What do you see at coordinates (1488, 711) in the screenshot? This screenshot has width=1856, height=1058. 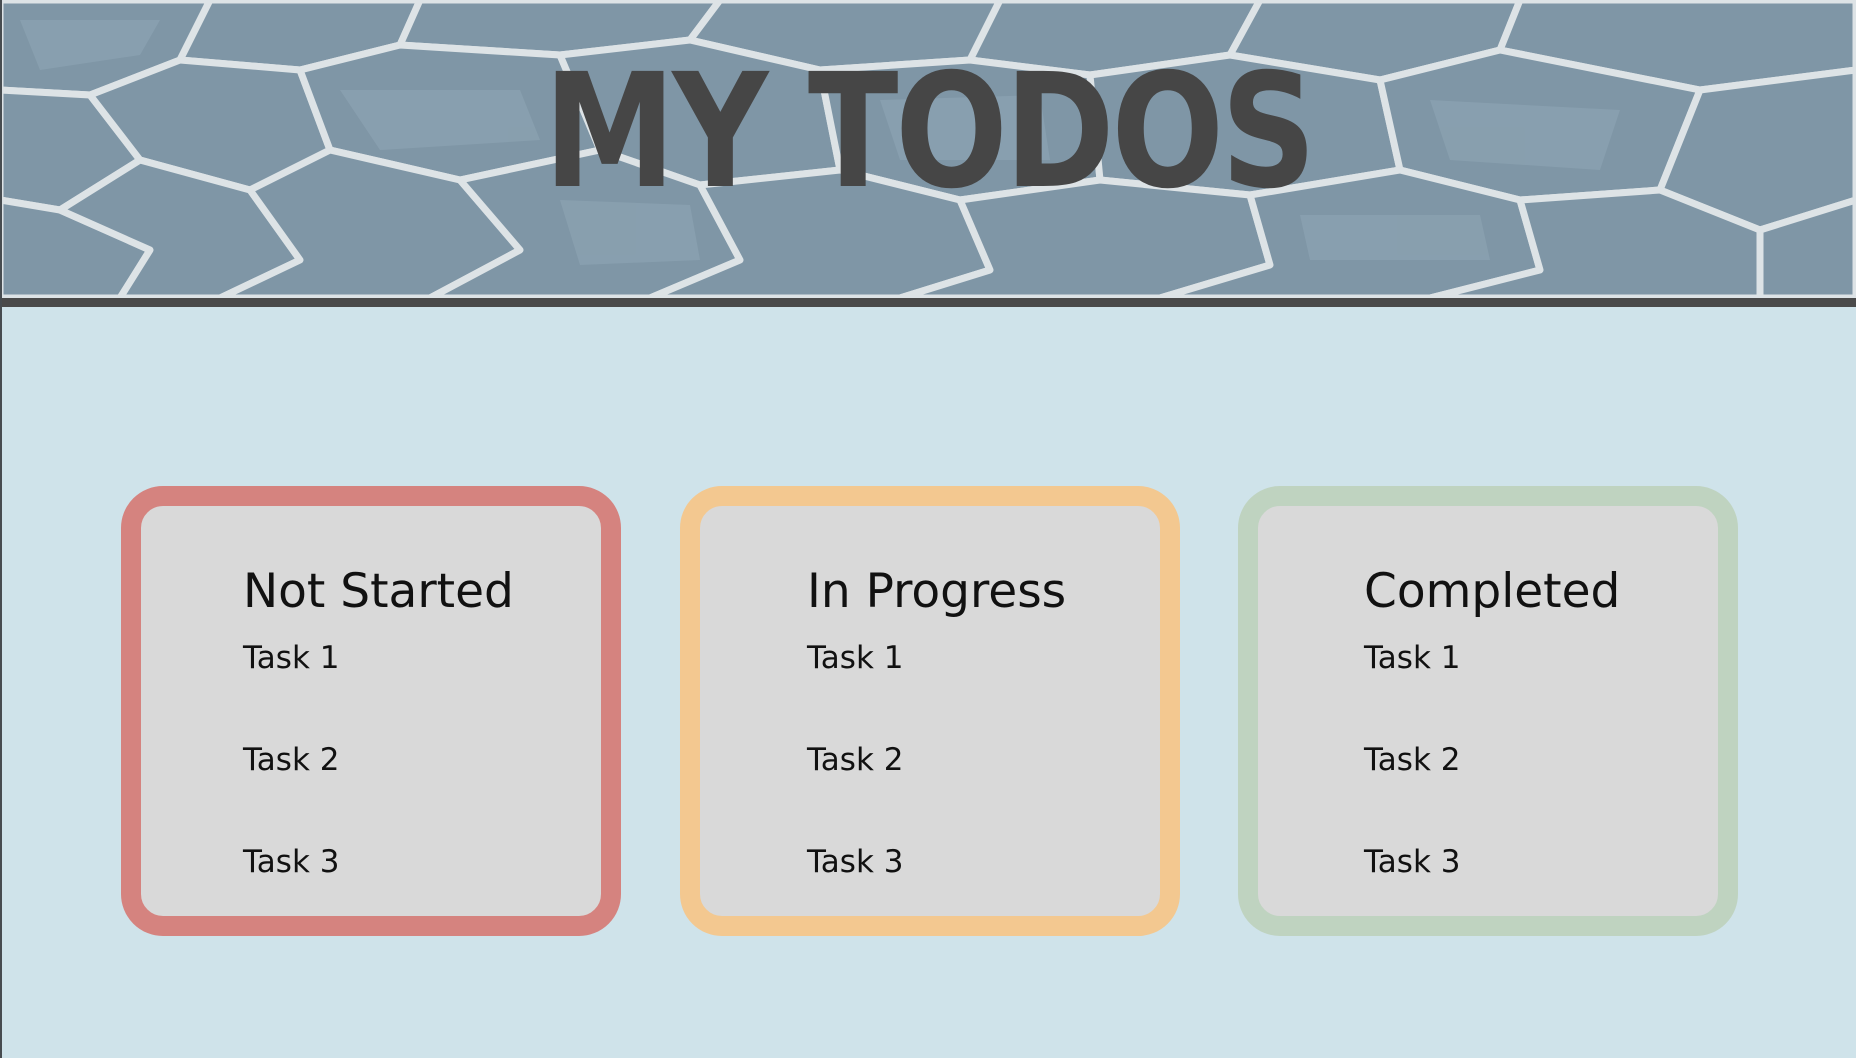 I see `column-completed: Completed Task 1 Task 2 Task 3` at bounding box center [1488, 711].